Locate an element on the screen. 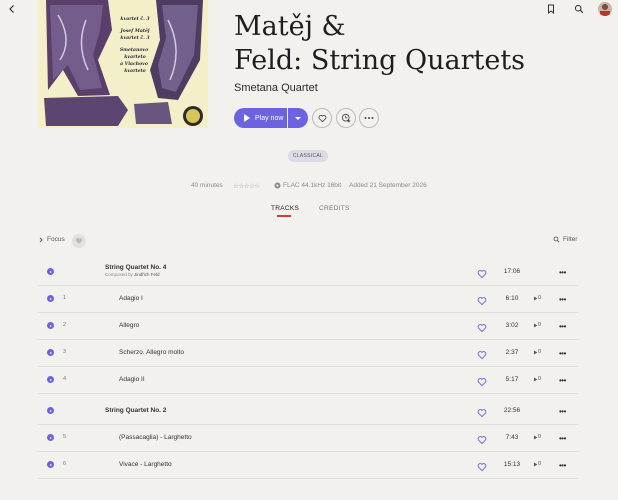  track-row: 2 Allegro 3:02 0 ••• is located at coordinates (308, 326).